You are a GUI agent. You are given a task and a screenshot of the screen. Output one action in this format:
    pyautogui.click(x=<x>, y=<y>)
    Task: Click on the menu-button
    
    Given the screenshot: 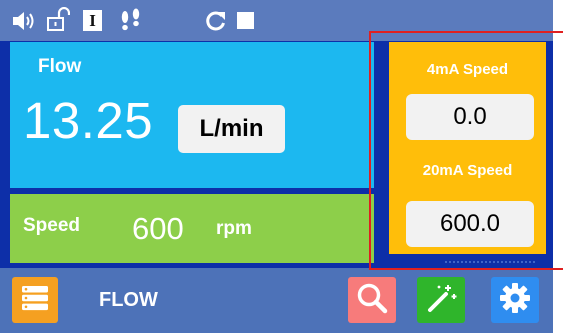 What is the action you would take?
    pyautogui.click(x=35, y=300)
    